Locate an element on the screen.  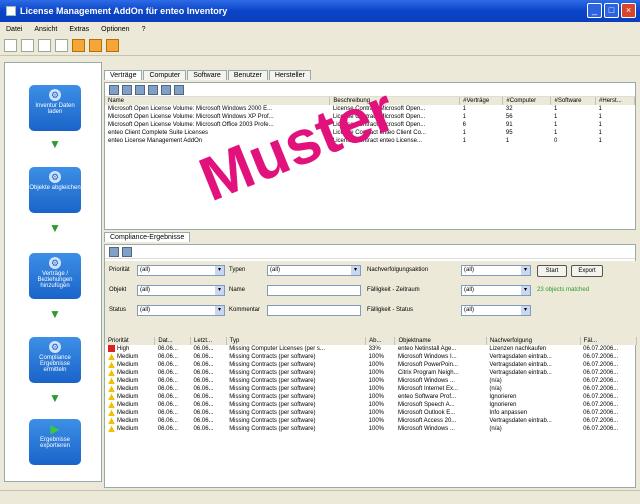
menu-help: ? is located at coordinates (144, 29).